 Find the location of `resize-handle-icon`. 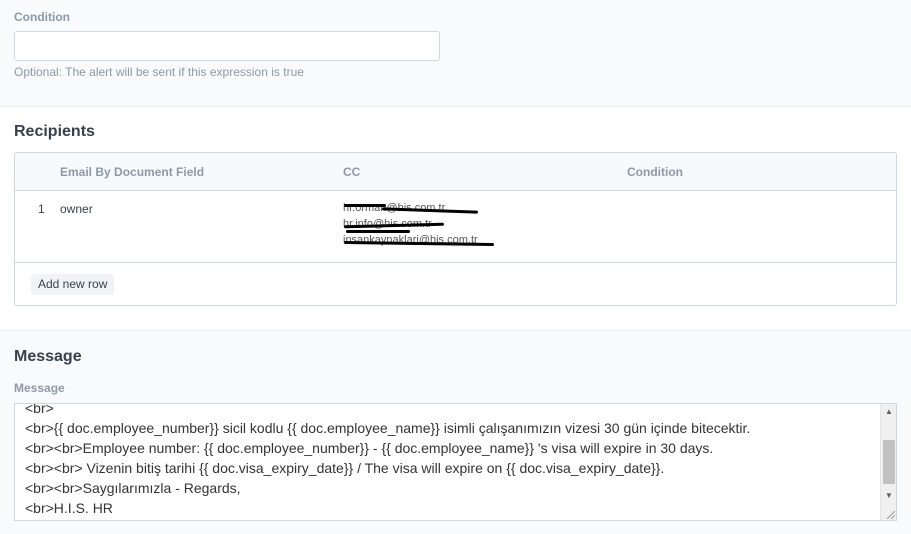

resize-handle-icon is located at coordinates (890, 514).